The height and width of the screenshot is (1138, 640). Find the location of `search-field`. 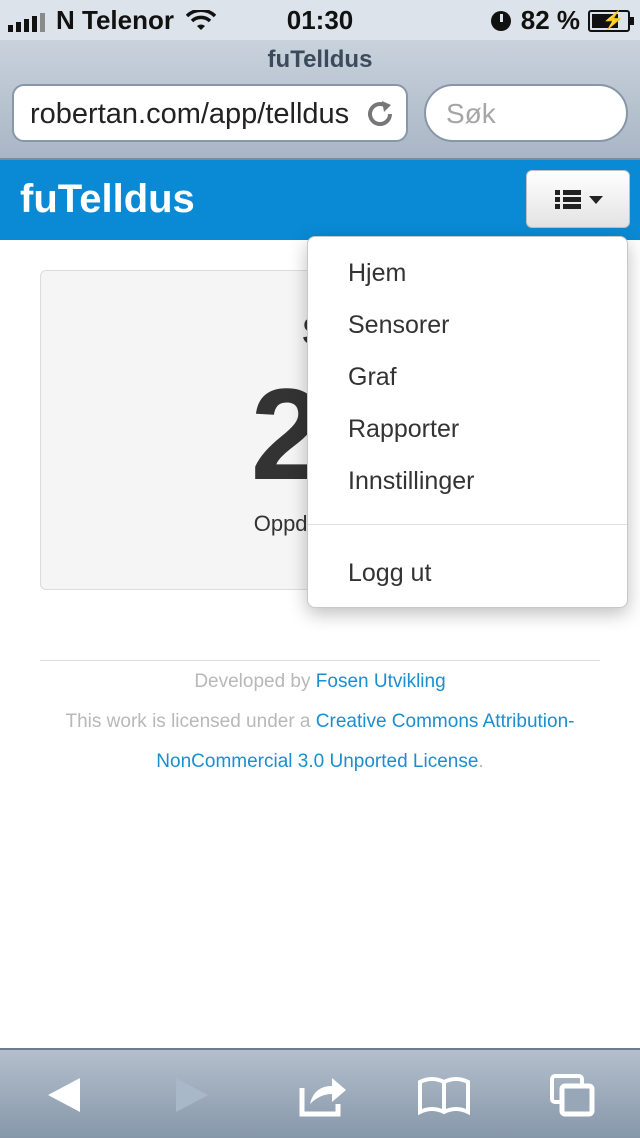

search-field is located at coordinates (526, 113).